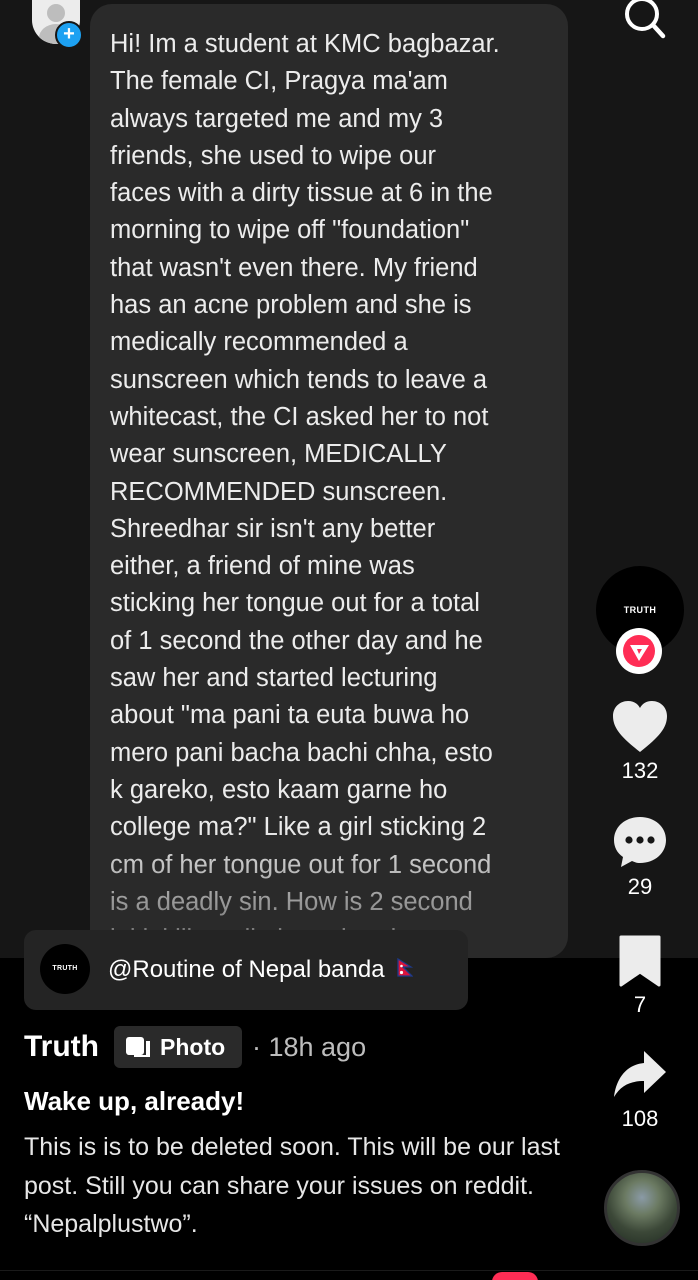 This screenshot has width=698, height=1280. Describe the element at coordinates (642, 1208) in the screenshot. I see `music-disc-icon` at that location.